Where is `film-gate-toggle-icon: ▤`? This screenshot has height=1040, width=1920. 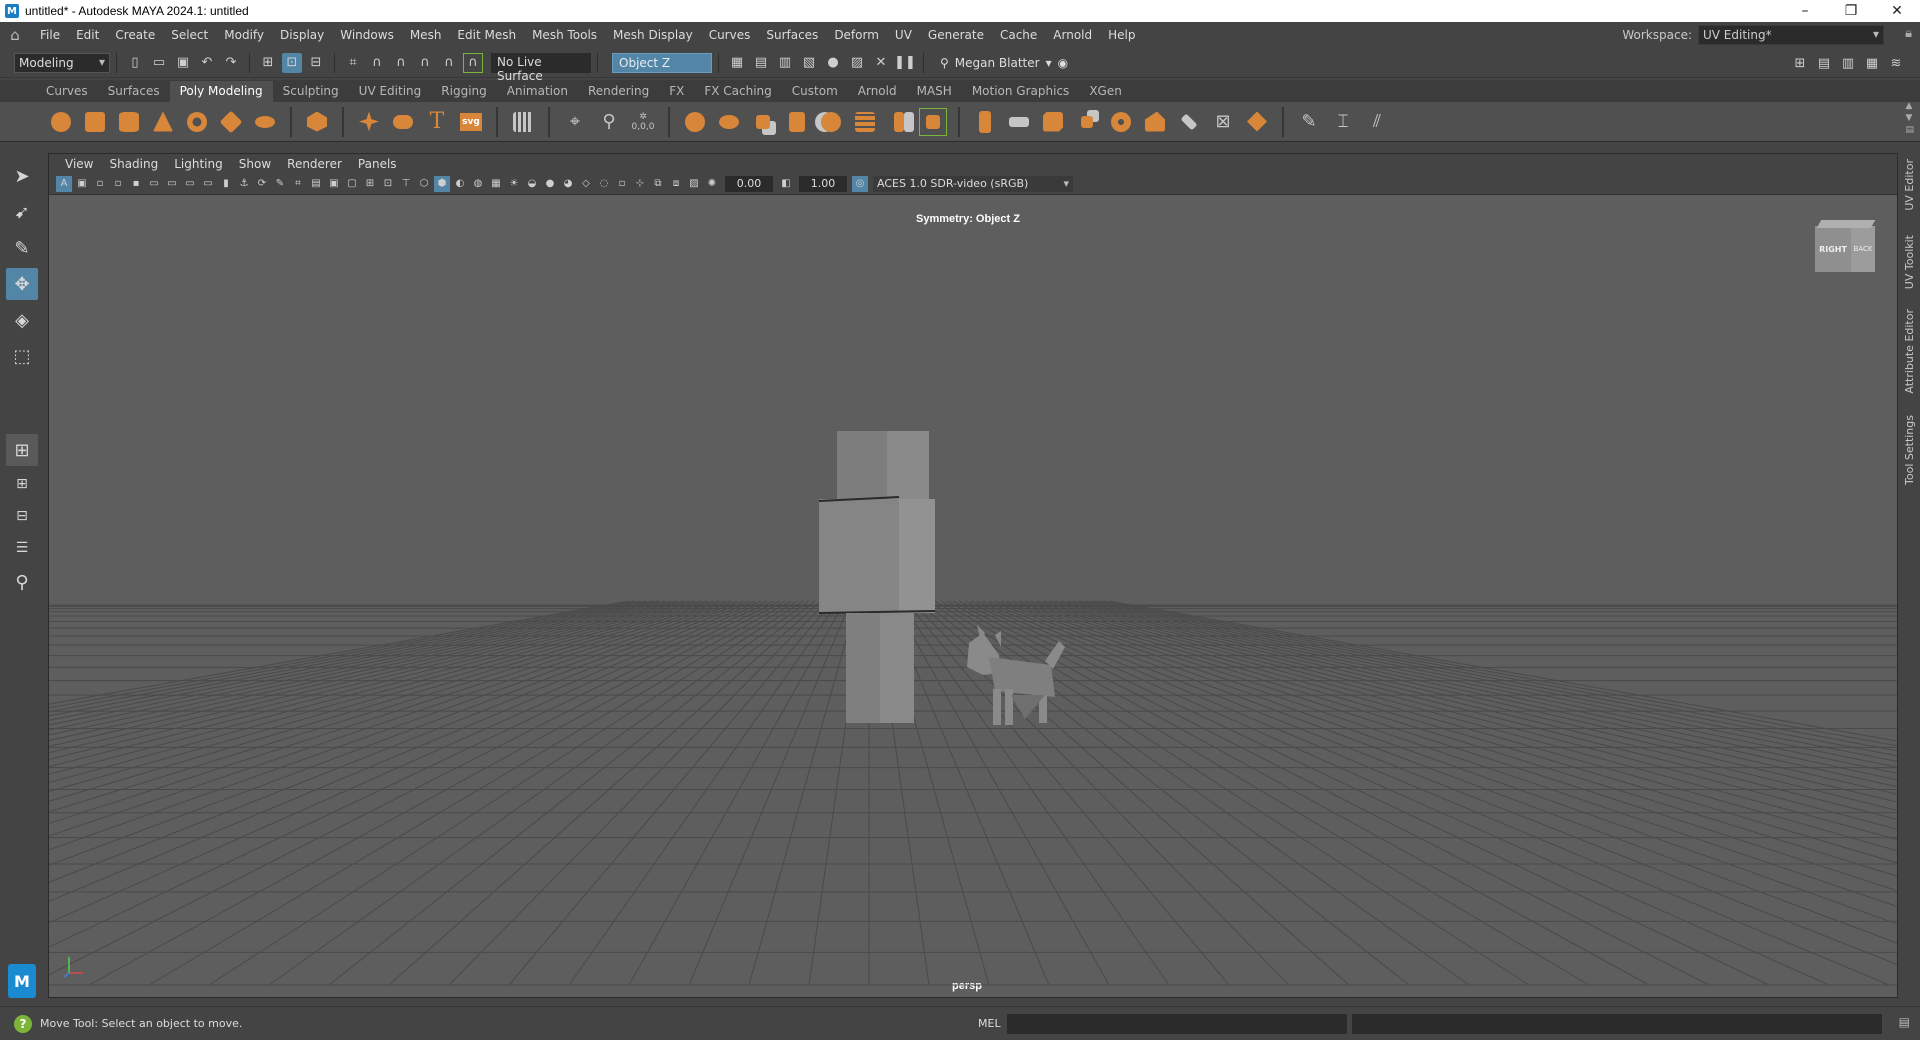
film-gate-toggle-icon: ▤ is located at coordinates (316, 184).